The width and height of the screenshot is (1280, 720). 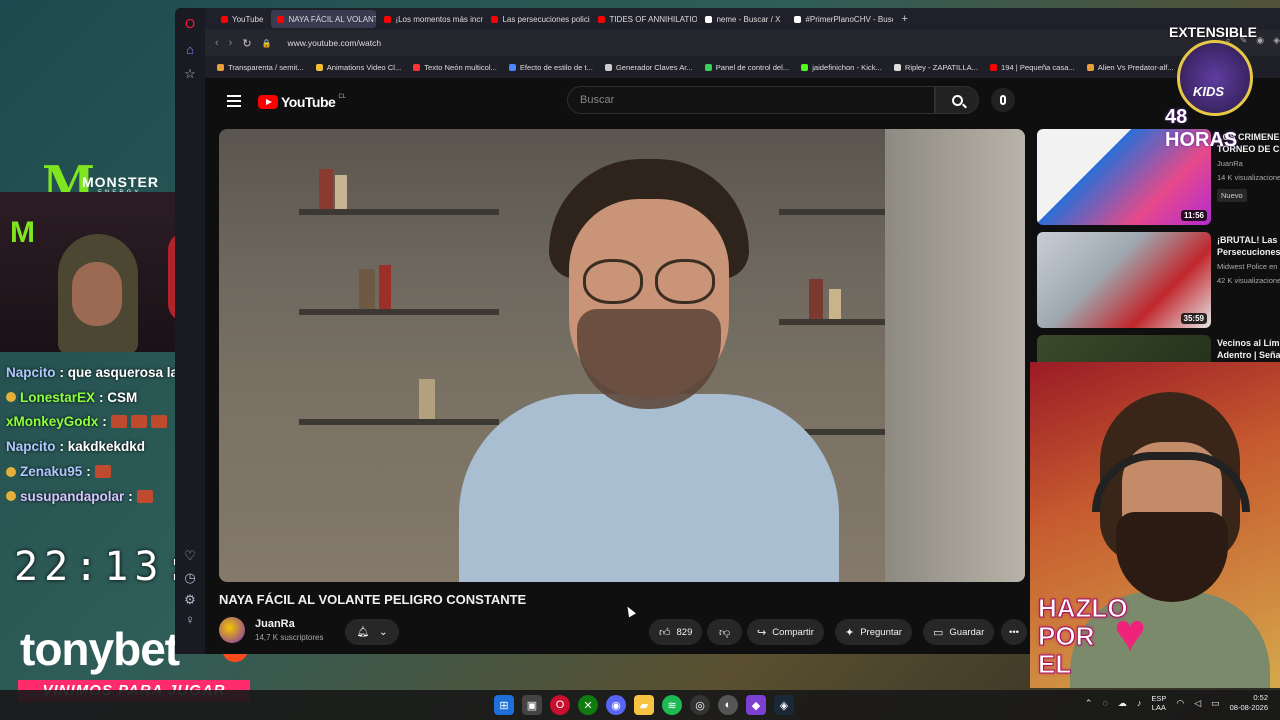 What do you see at coordinates (644, 705) in the screenshot?
I see `folder-icon: ▰` at bounding box center [644, 705].